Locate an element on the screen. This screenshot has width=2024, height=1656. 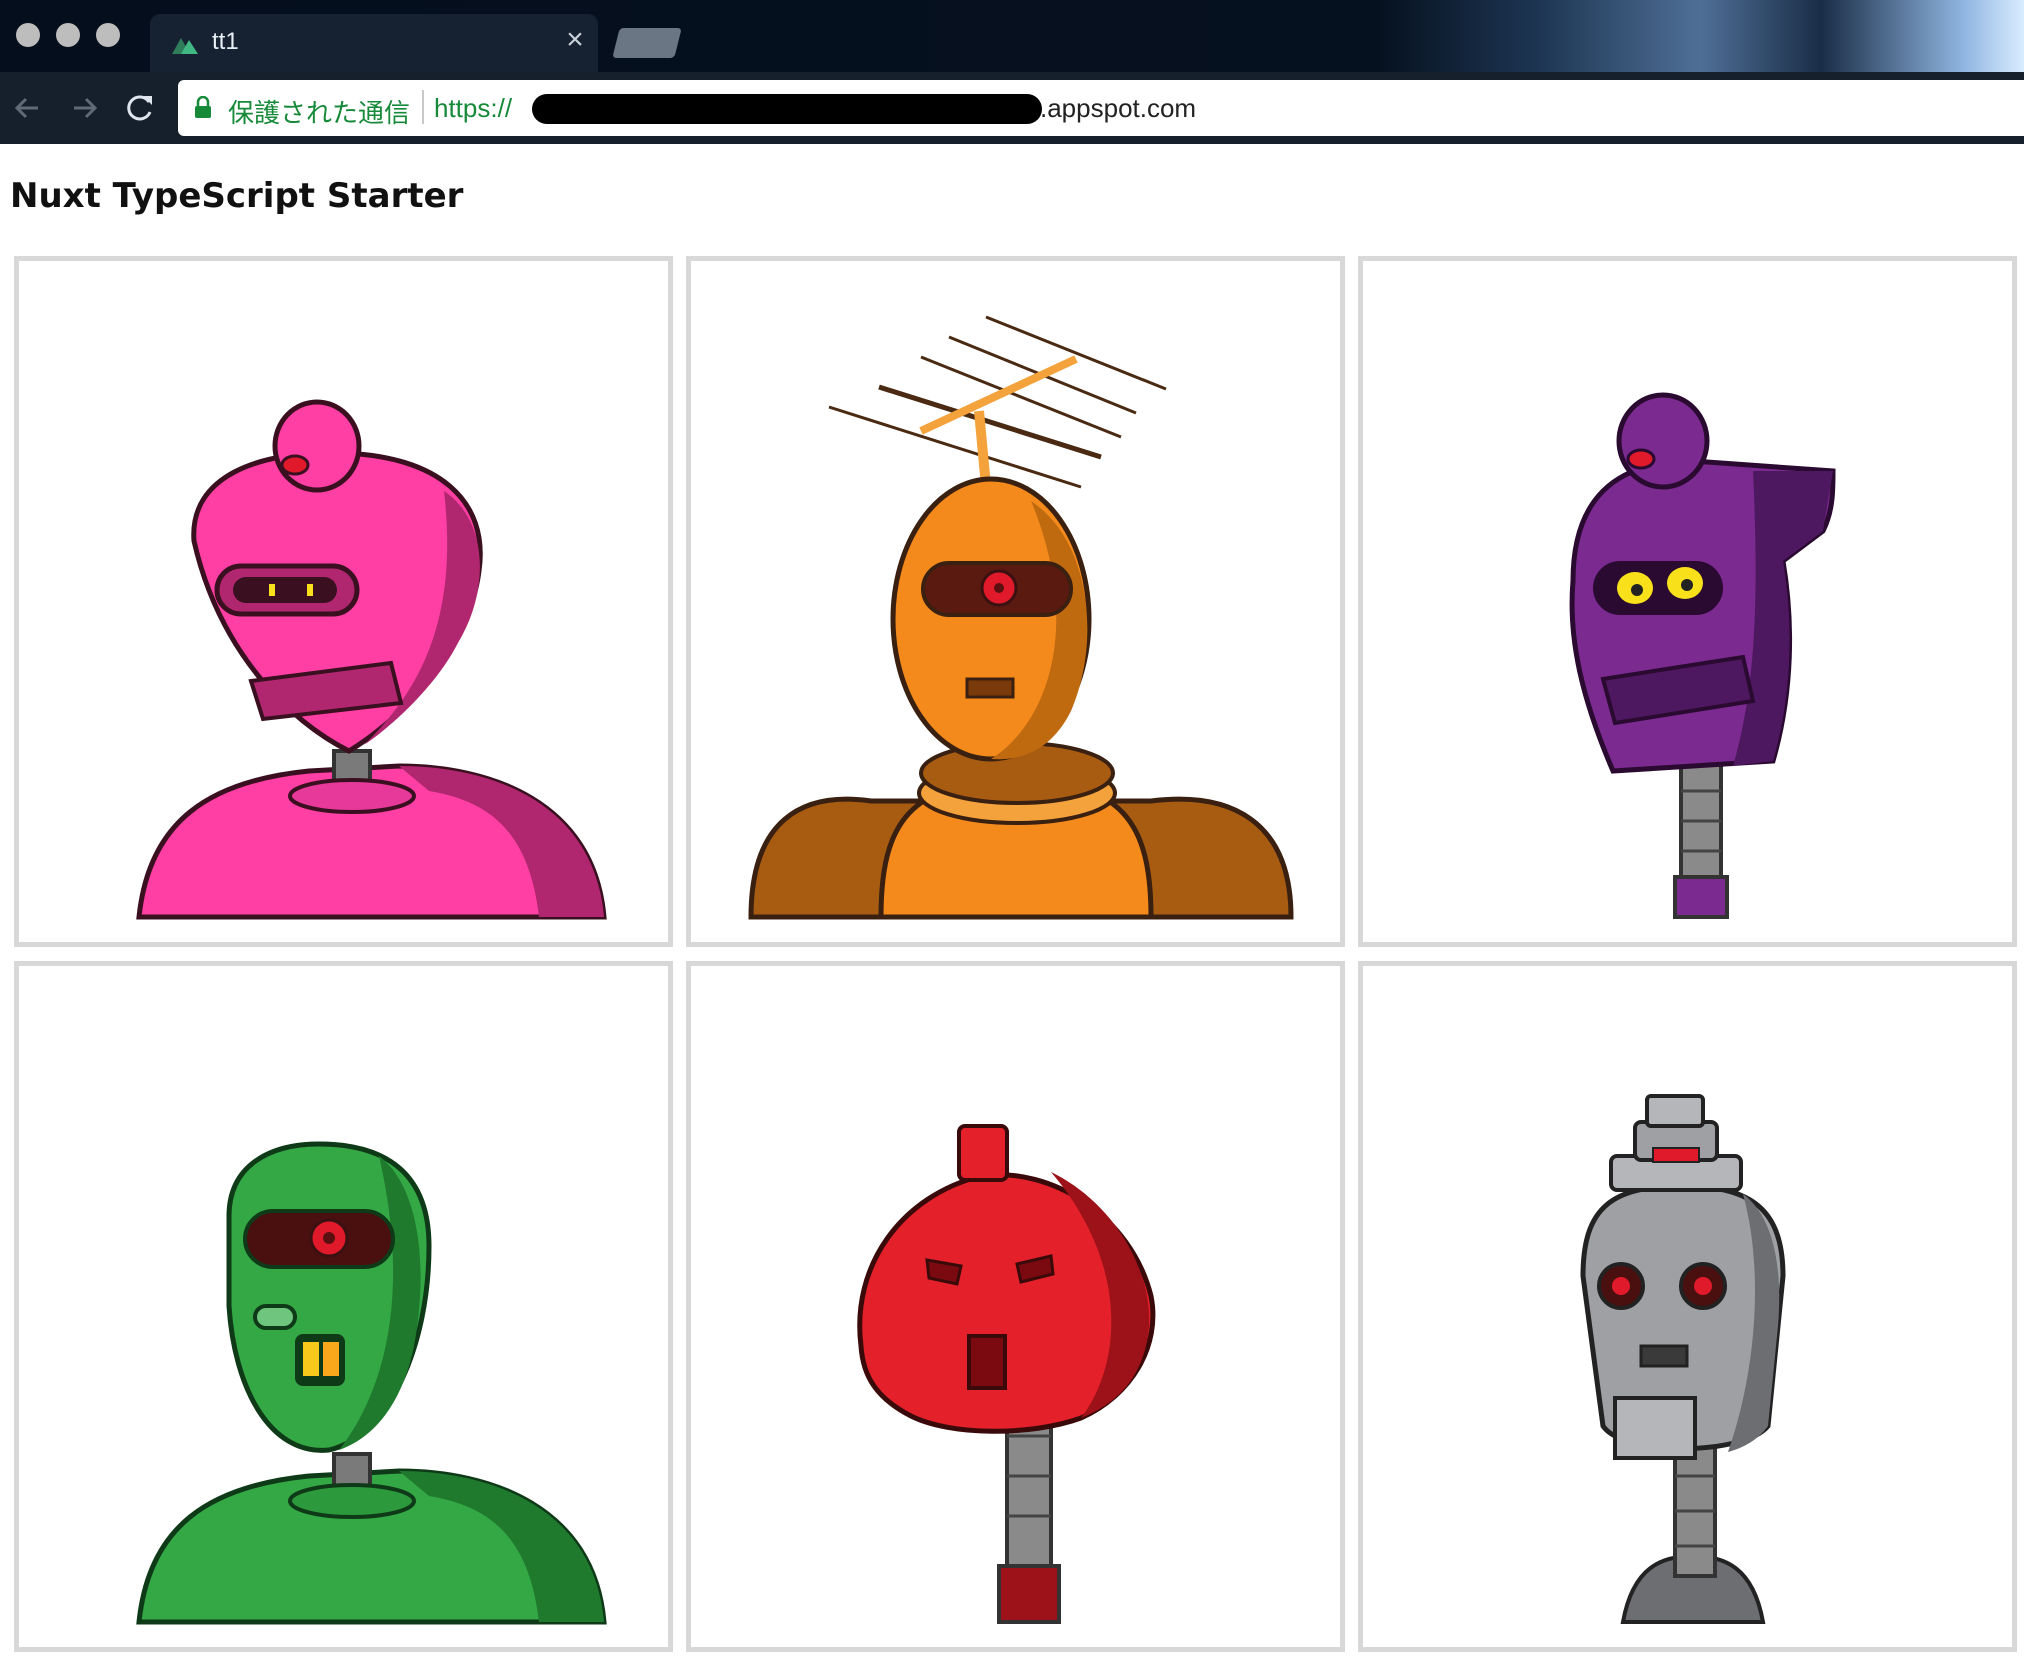
lock-icon is located at coordinates (203, 107).